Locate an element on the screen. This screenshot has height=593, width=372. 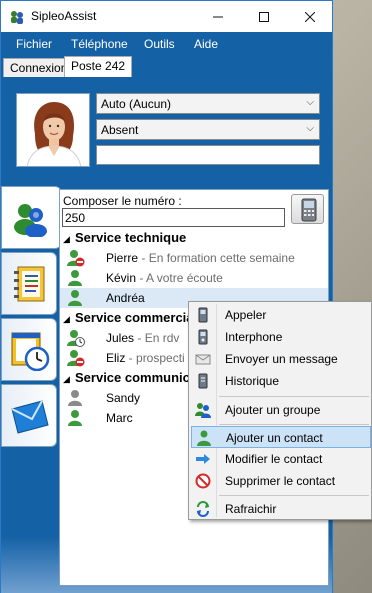
group-header: ◢ Service technique is located at coordinates (123, 237).